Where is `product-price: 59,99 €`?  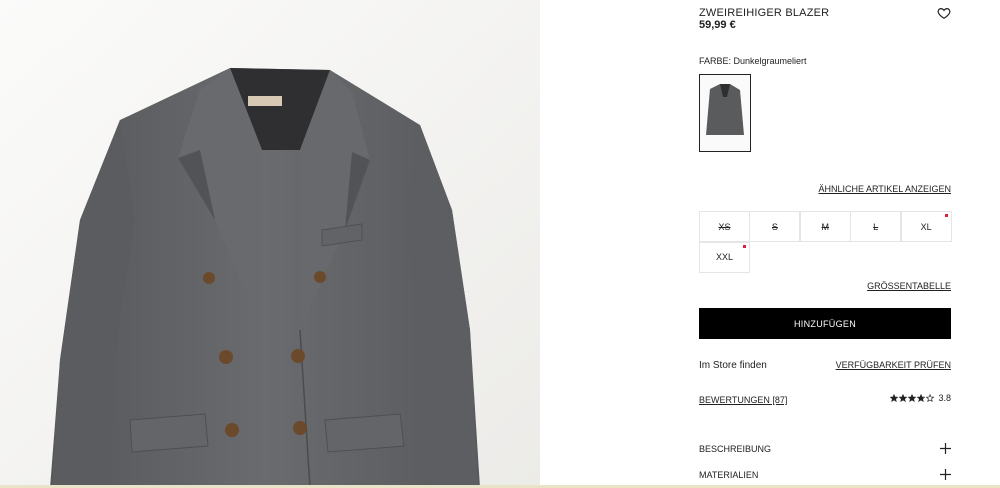
product-price: 59,99 € is located at coordinates (717, 25).